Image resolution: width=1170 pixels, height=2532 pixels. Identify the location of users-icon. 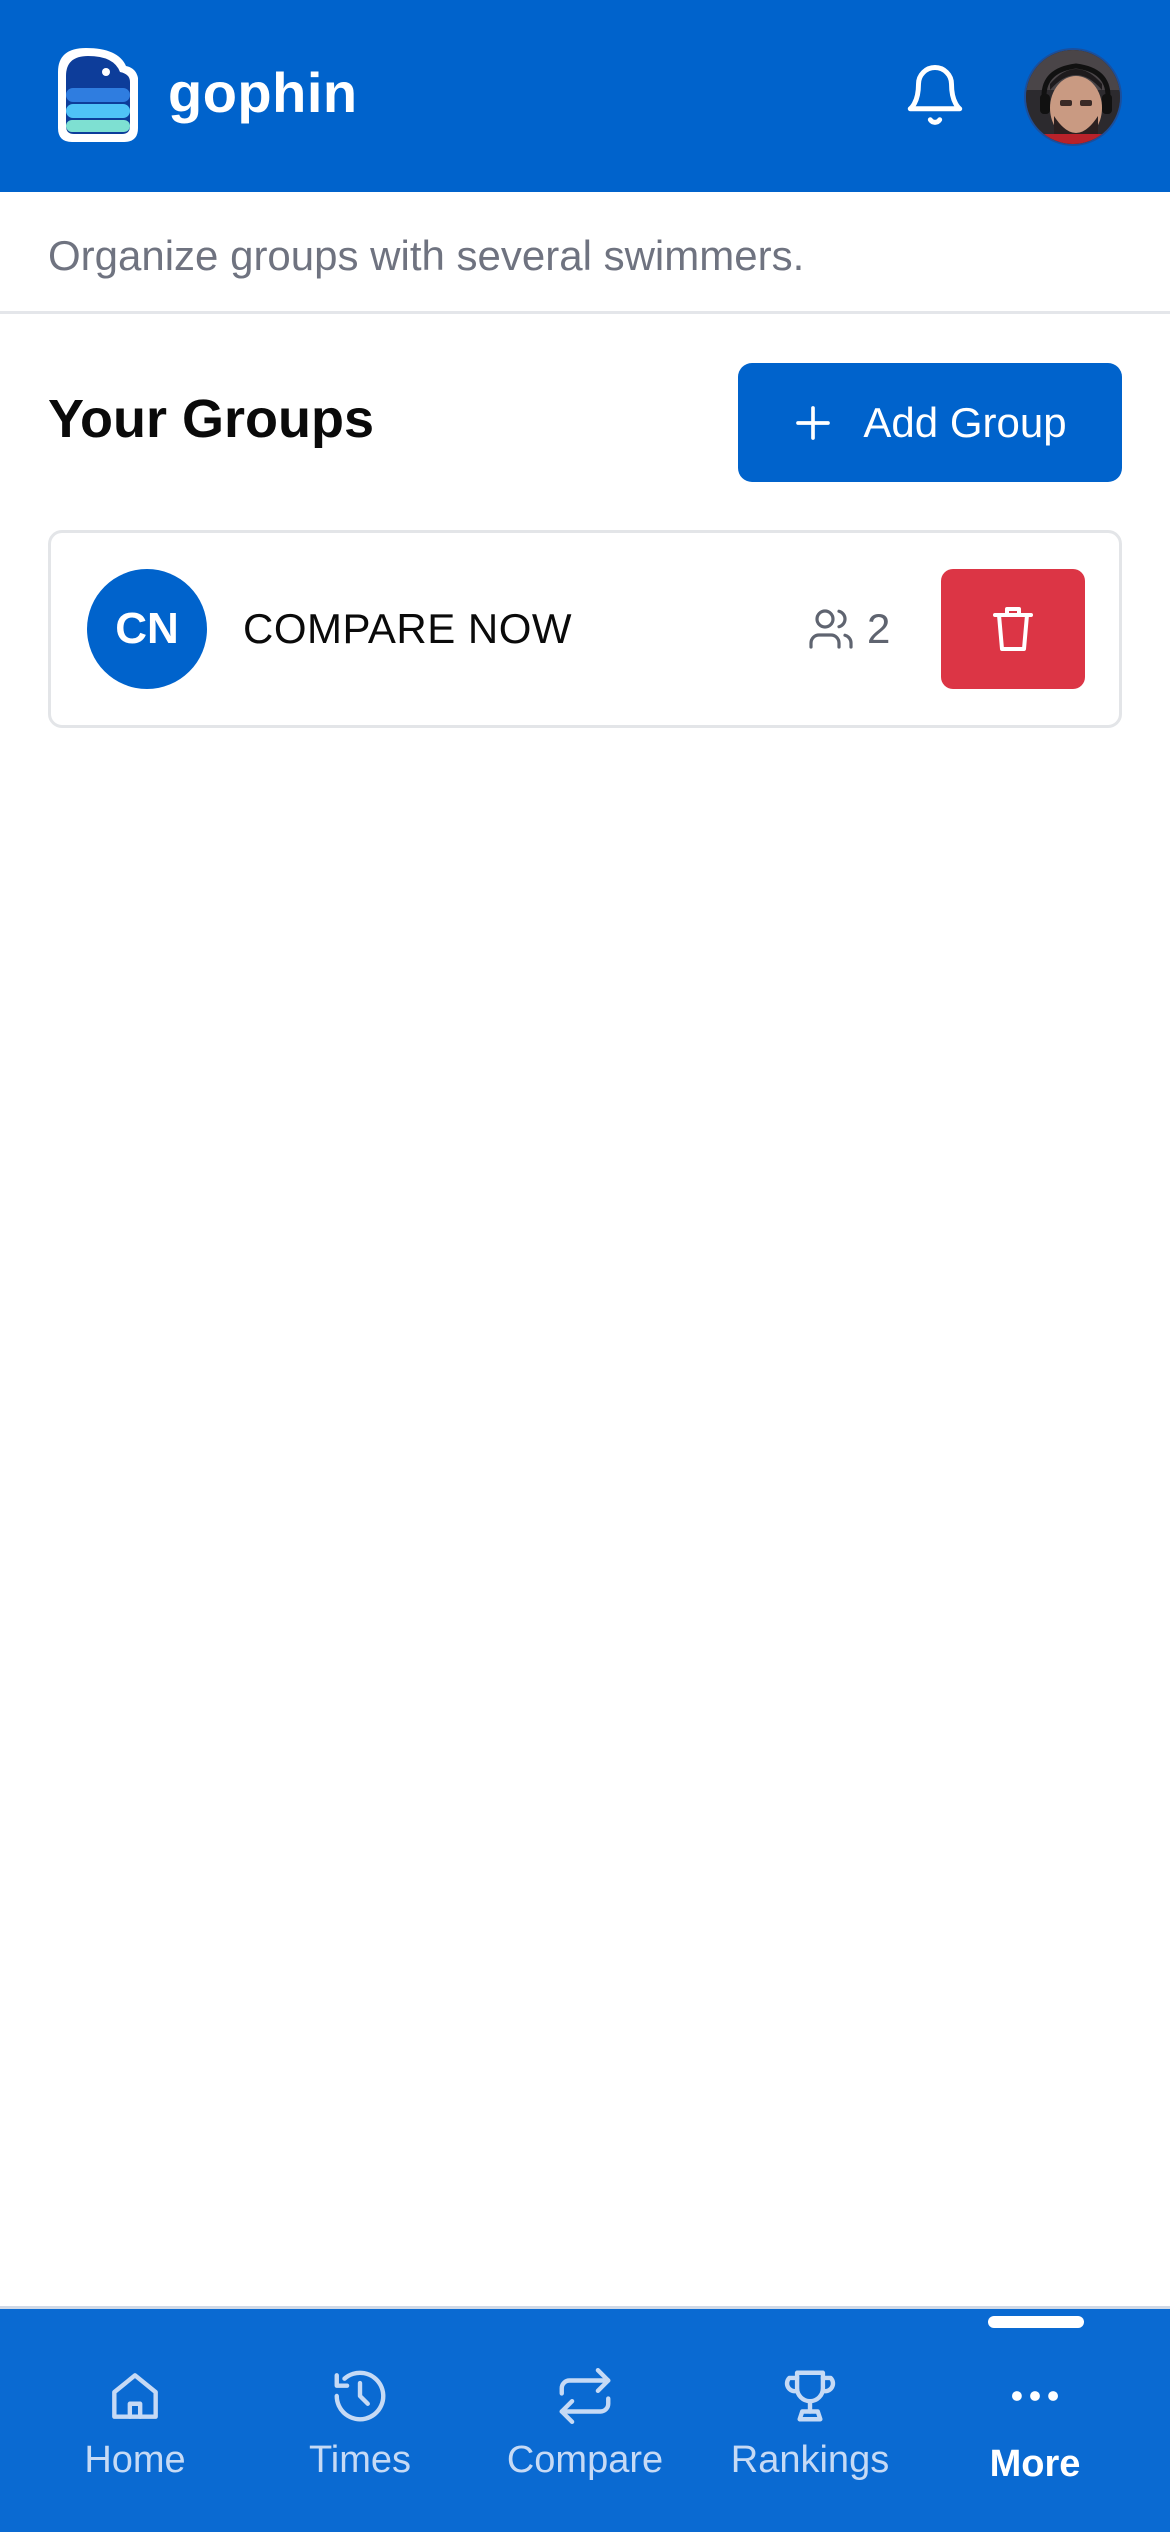
(831, 629).